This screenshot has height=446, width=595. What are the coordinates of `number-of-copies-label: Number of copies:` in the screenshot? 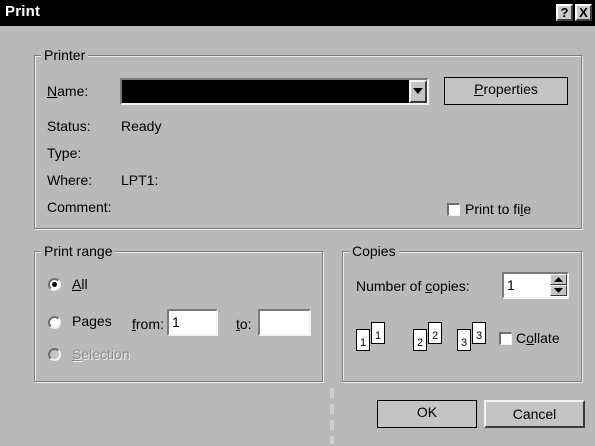 It's located at (413, 286).